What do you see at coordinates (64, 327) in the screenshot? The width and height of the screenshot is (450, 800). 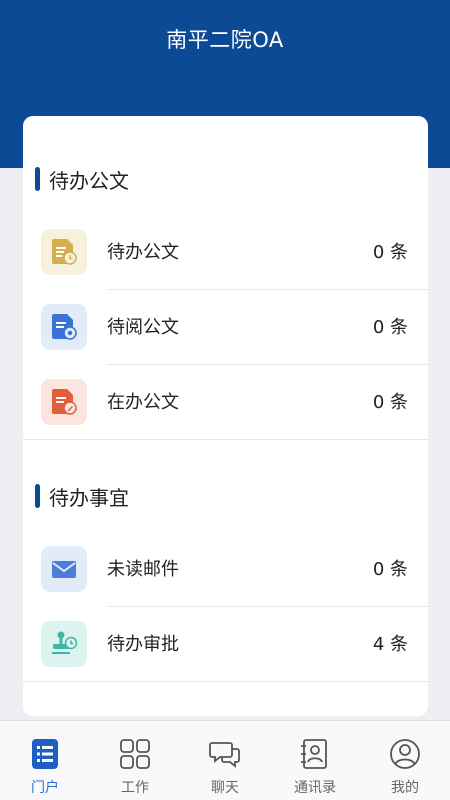 I see `doc-eye-icon` at bounding box center [64, 327].